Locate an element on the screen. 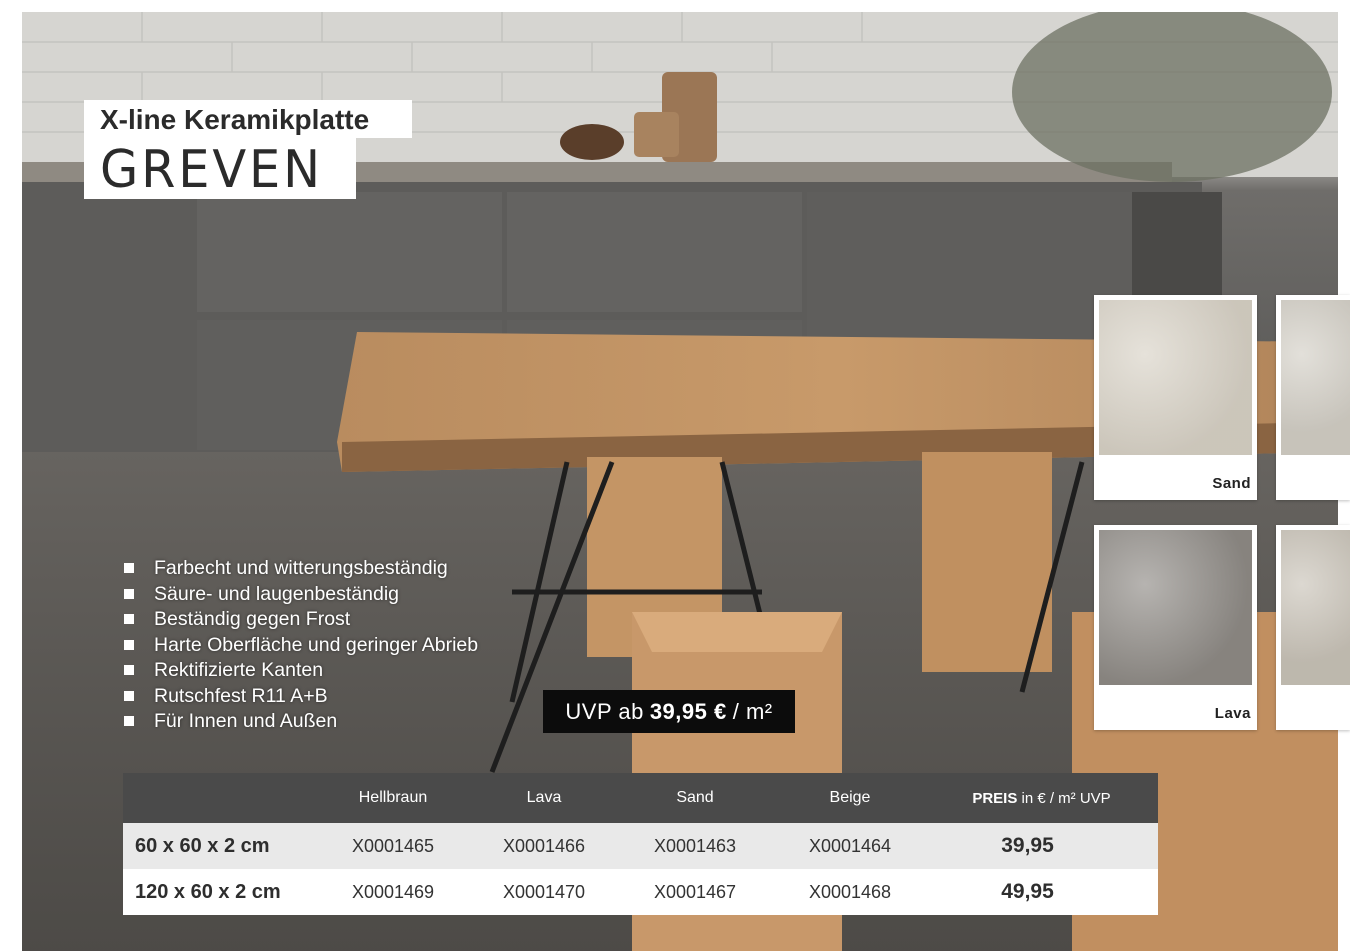  code-cell: X0001465 is located at coordinates (393, 845).